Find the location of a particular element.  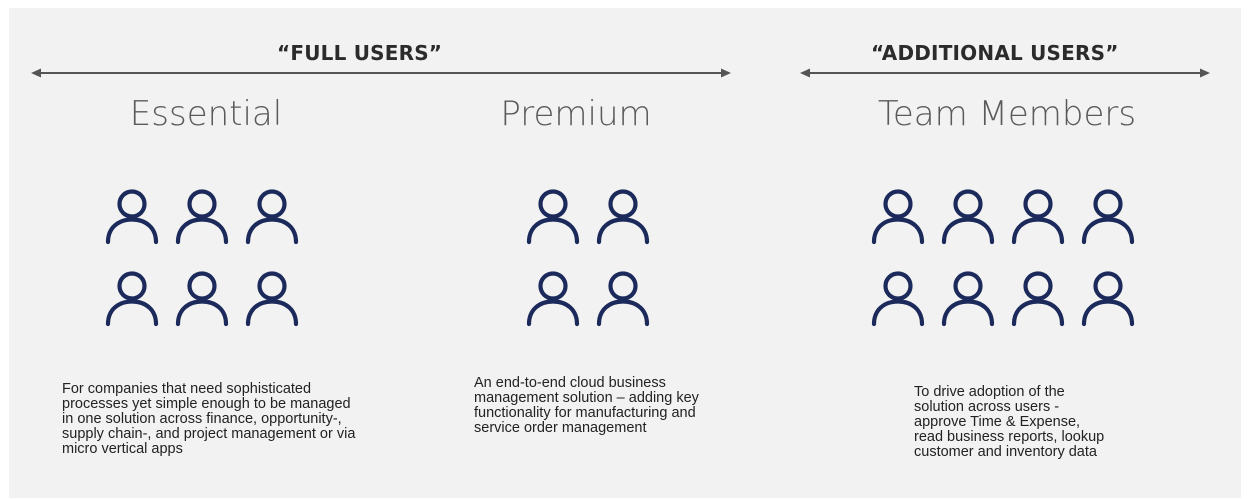

additional-users-span-arrow is located at coordinates (1005, 73).